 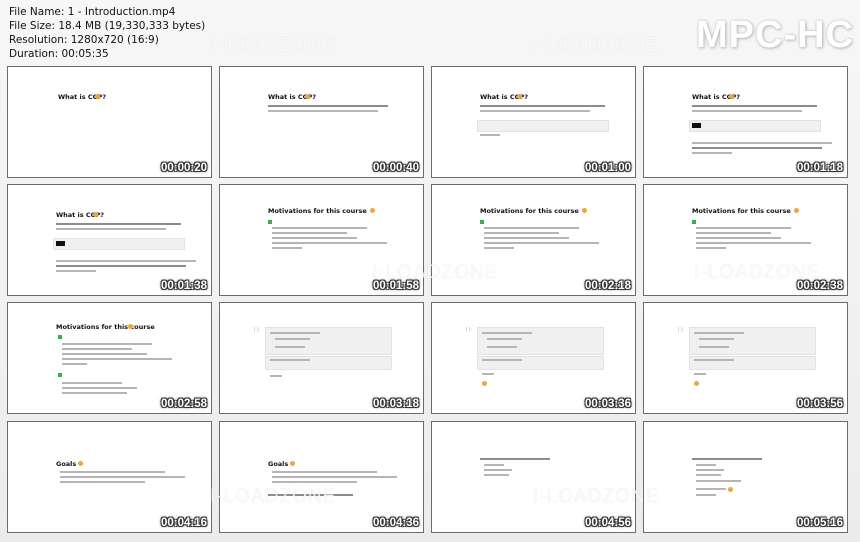 What do you see at coordinates (607, 286) in the screenshot?
I see `timestamp: 00:02:18` at bounding box center [607, 286].